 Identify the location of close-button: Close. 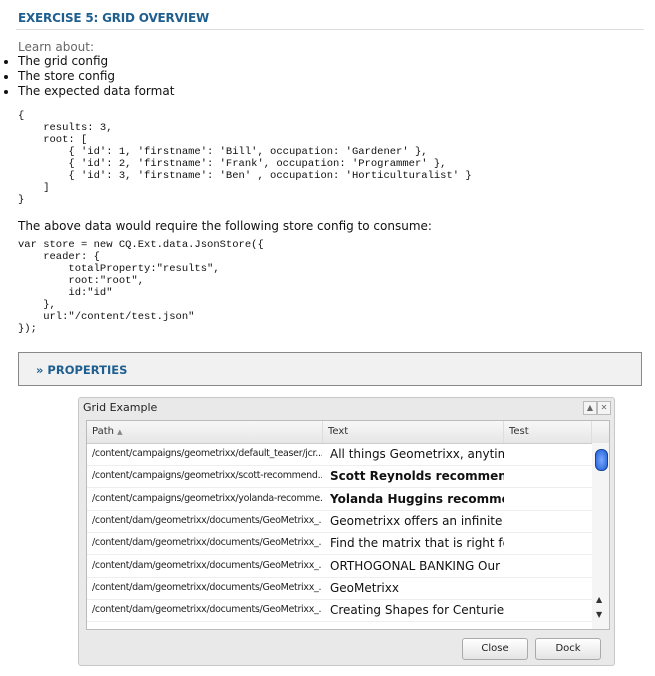
(495, 649).